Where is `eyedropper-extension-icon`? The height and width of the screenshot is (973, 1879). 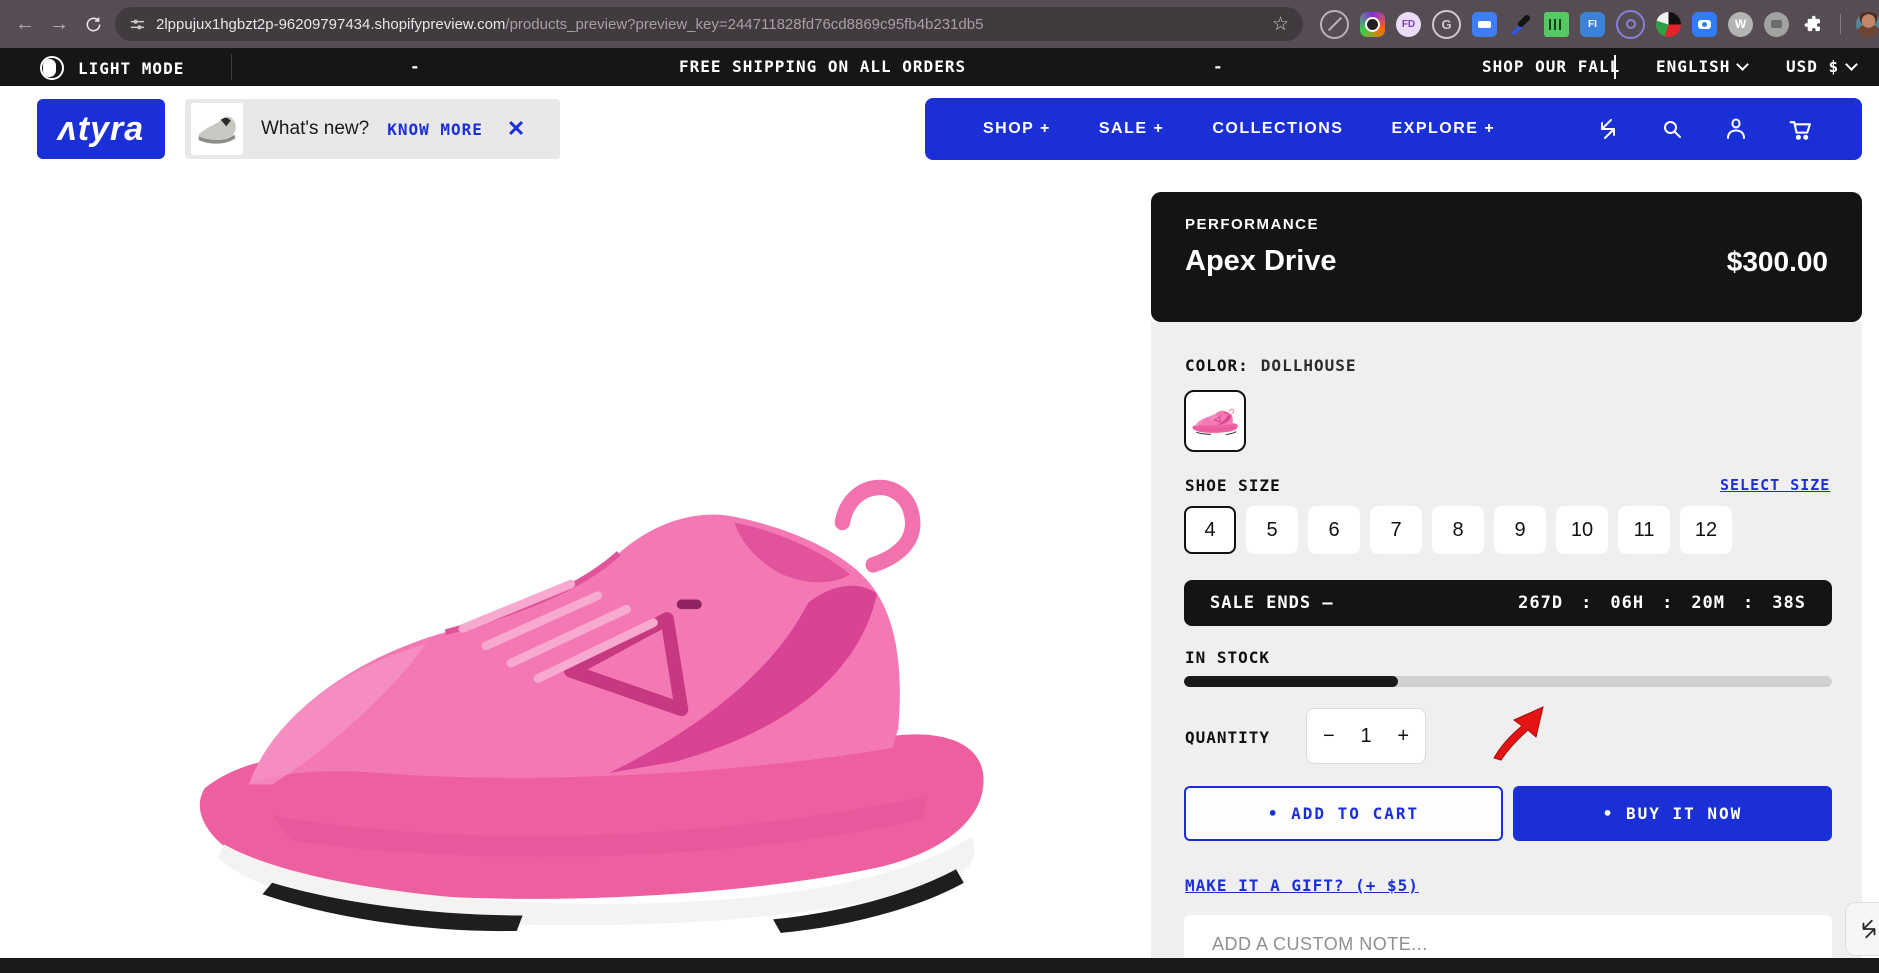
eyedropper-extension-icon is located at coordinates (1520, 24).